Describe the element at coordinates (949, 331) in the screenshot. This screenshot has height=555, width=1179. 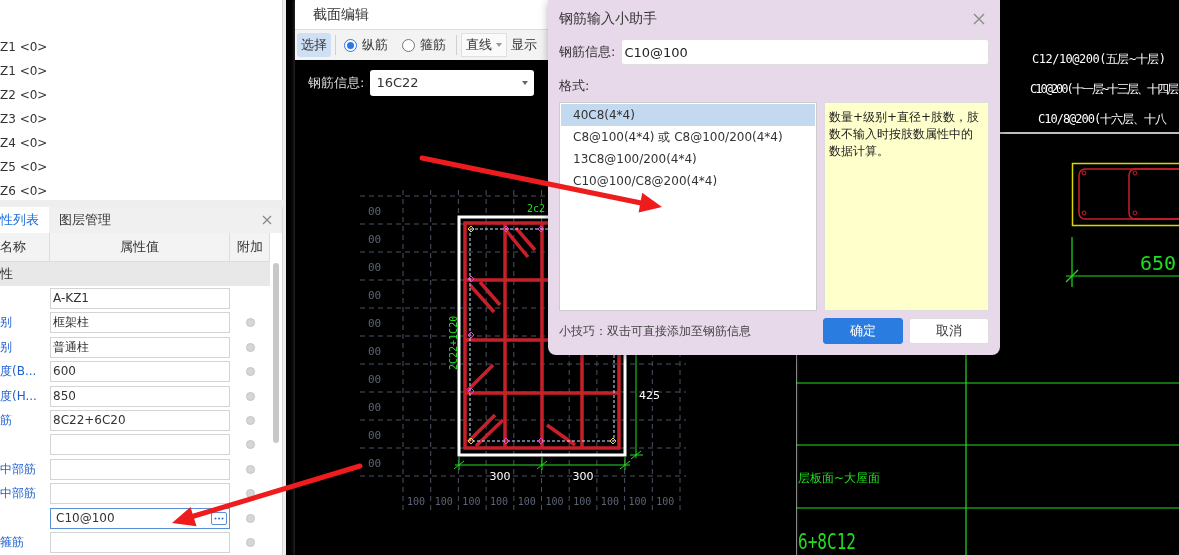
I see `cancel-button: 取消` at that location.